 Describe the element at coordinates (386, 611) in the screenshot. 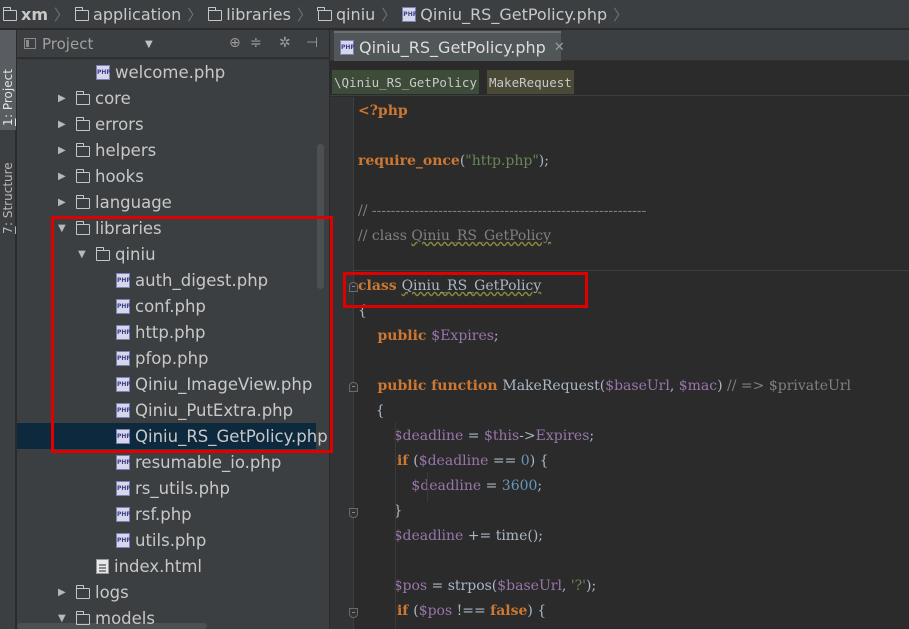

I see `code-token: if` at that location.